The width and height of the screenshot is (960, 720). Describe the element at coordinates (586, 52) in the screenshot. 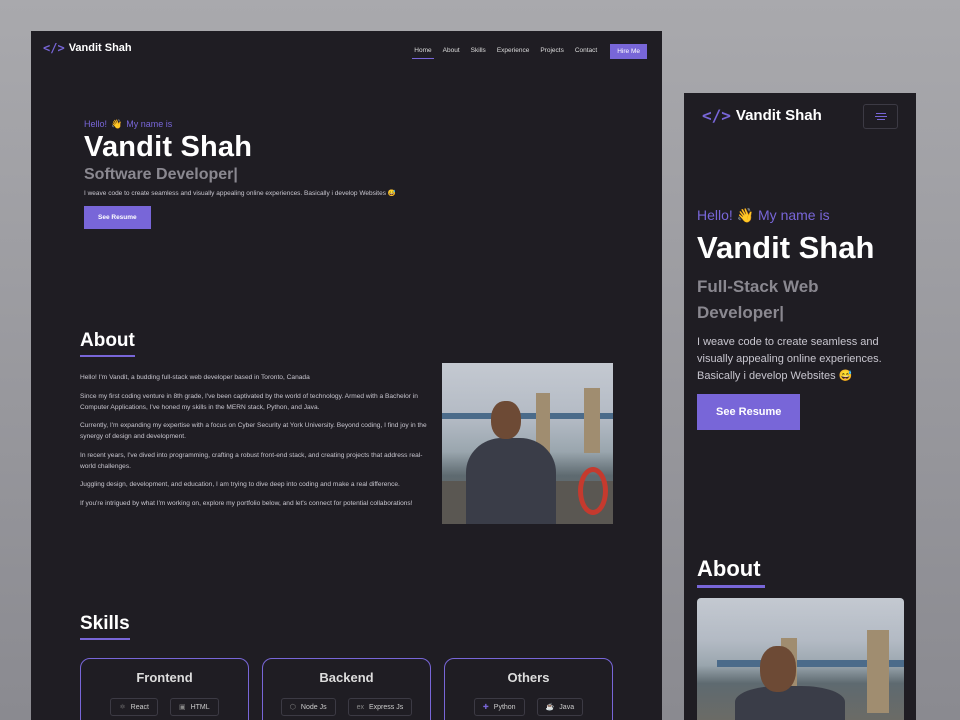

I see `nav-item-contact: Contact` at that location.